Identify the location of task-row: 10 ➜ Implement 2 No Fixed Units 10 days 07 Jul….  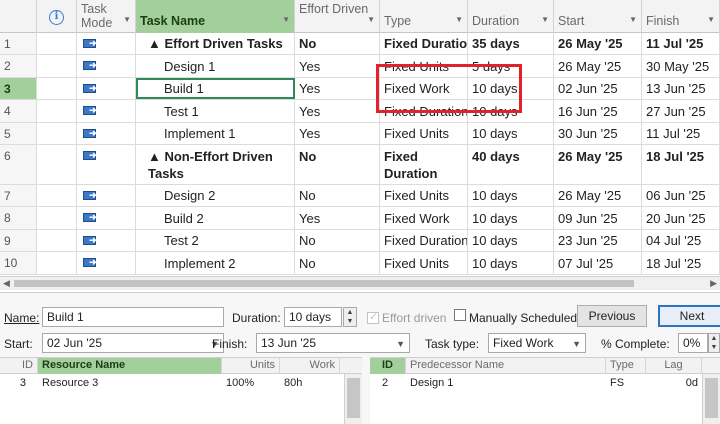
(360, 263).